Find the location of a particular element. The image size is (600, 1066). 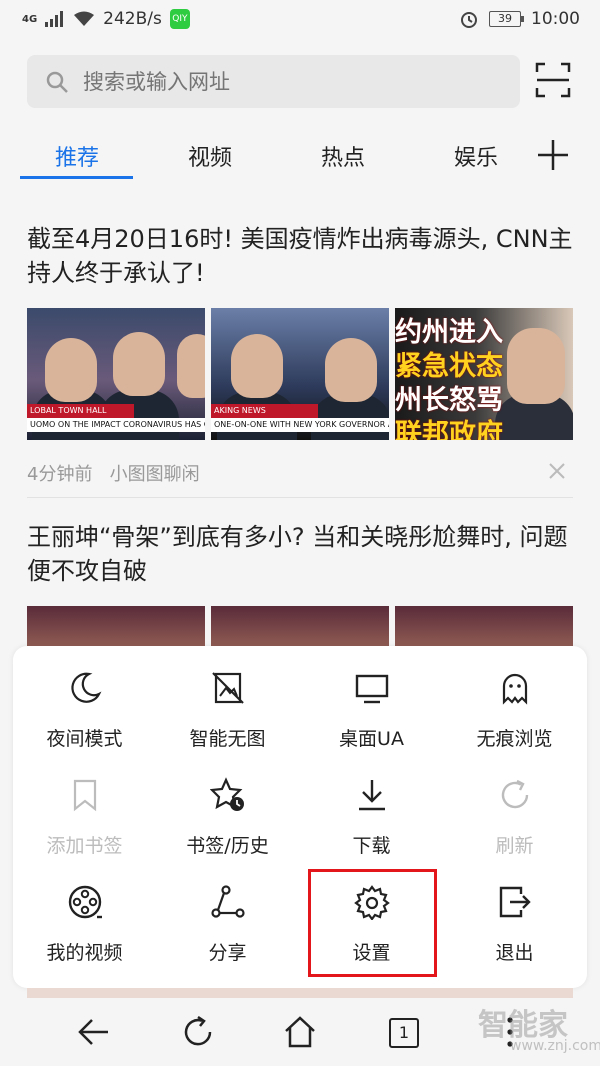

scan-icon is located at coordinates (553, 80).